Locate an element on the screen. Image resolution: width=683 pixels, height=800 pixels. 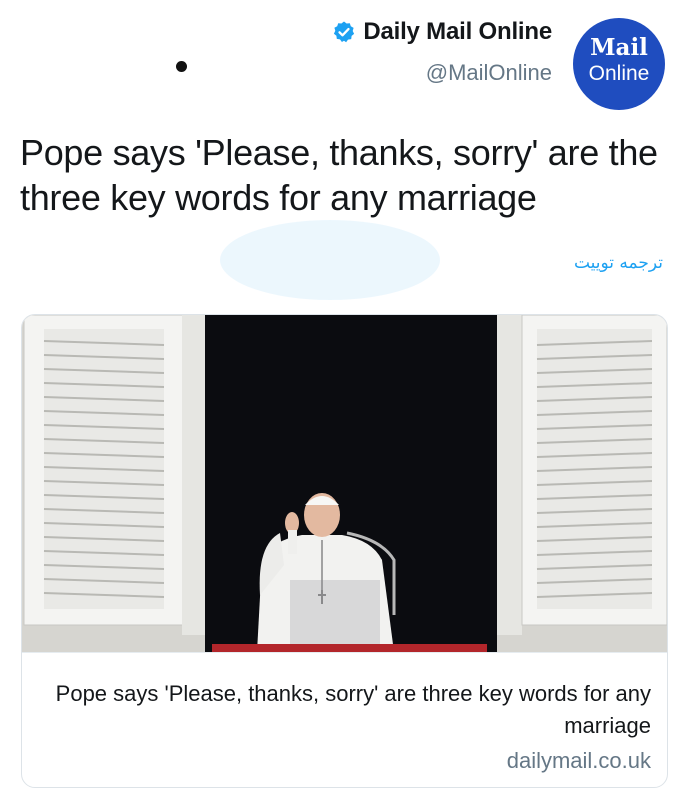
display-name: Daily Mail Online is located at coordinates (457, 32).